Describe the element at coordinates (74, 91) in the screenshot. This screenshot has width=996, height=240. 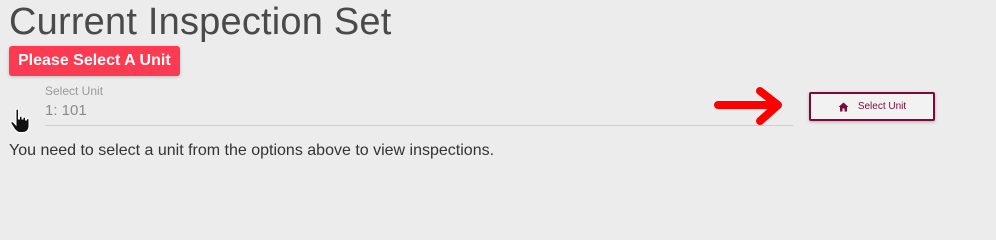
I see `select-unit-label: Select Unit` at that location.